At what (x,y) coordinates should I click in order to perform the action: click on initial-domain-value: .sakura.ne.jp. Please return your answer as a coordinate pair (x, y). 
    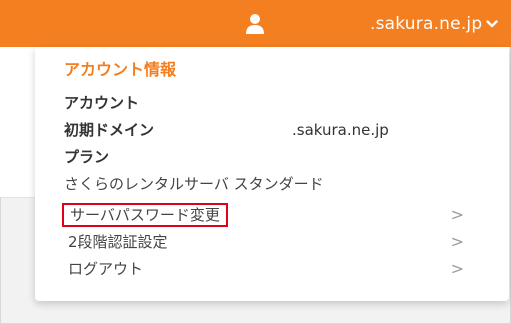
    Looking at the image, I should click on (340, 130).